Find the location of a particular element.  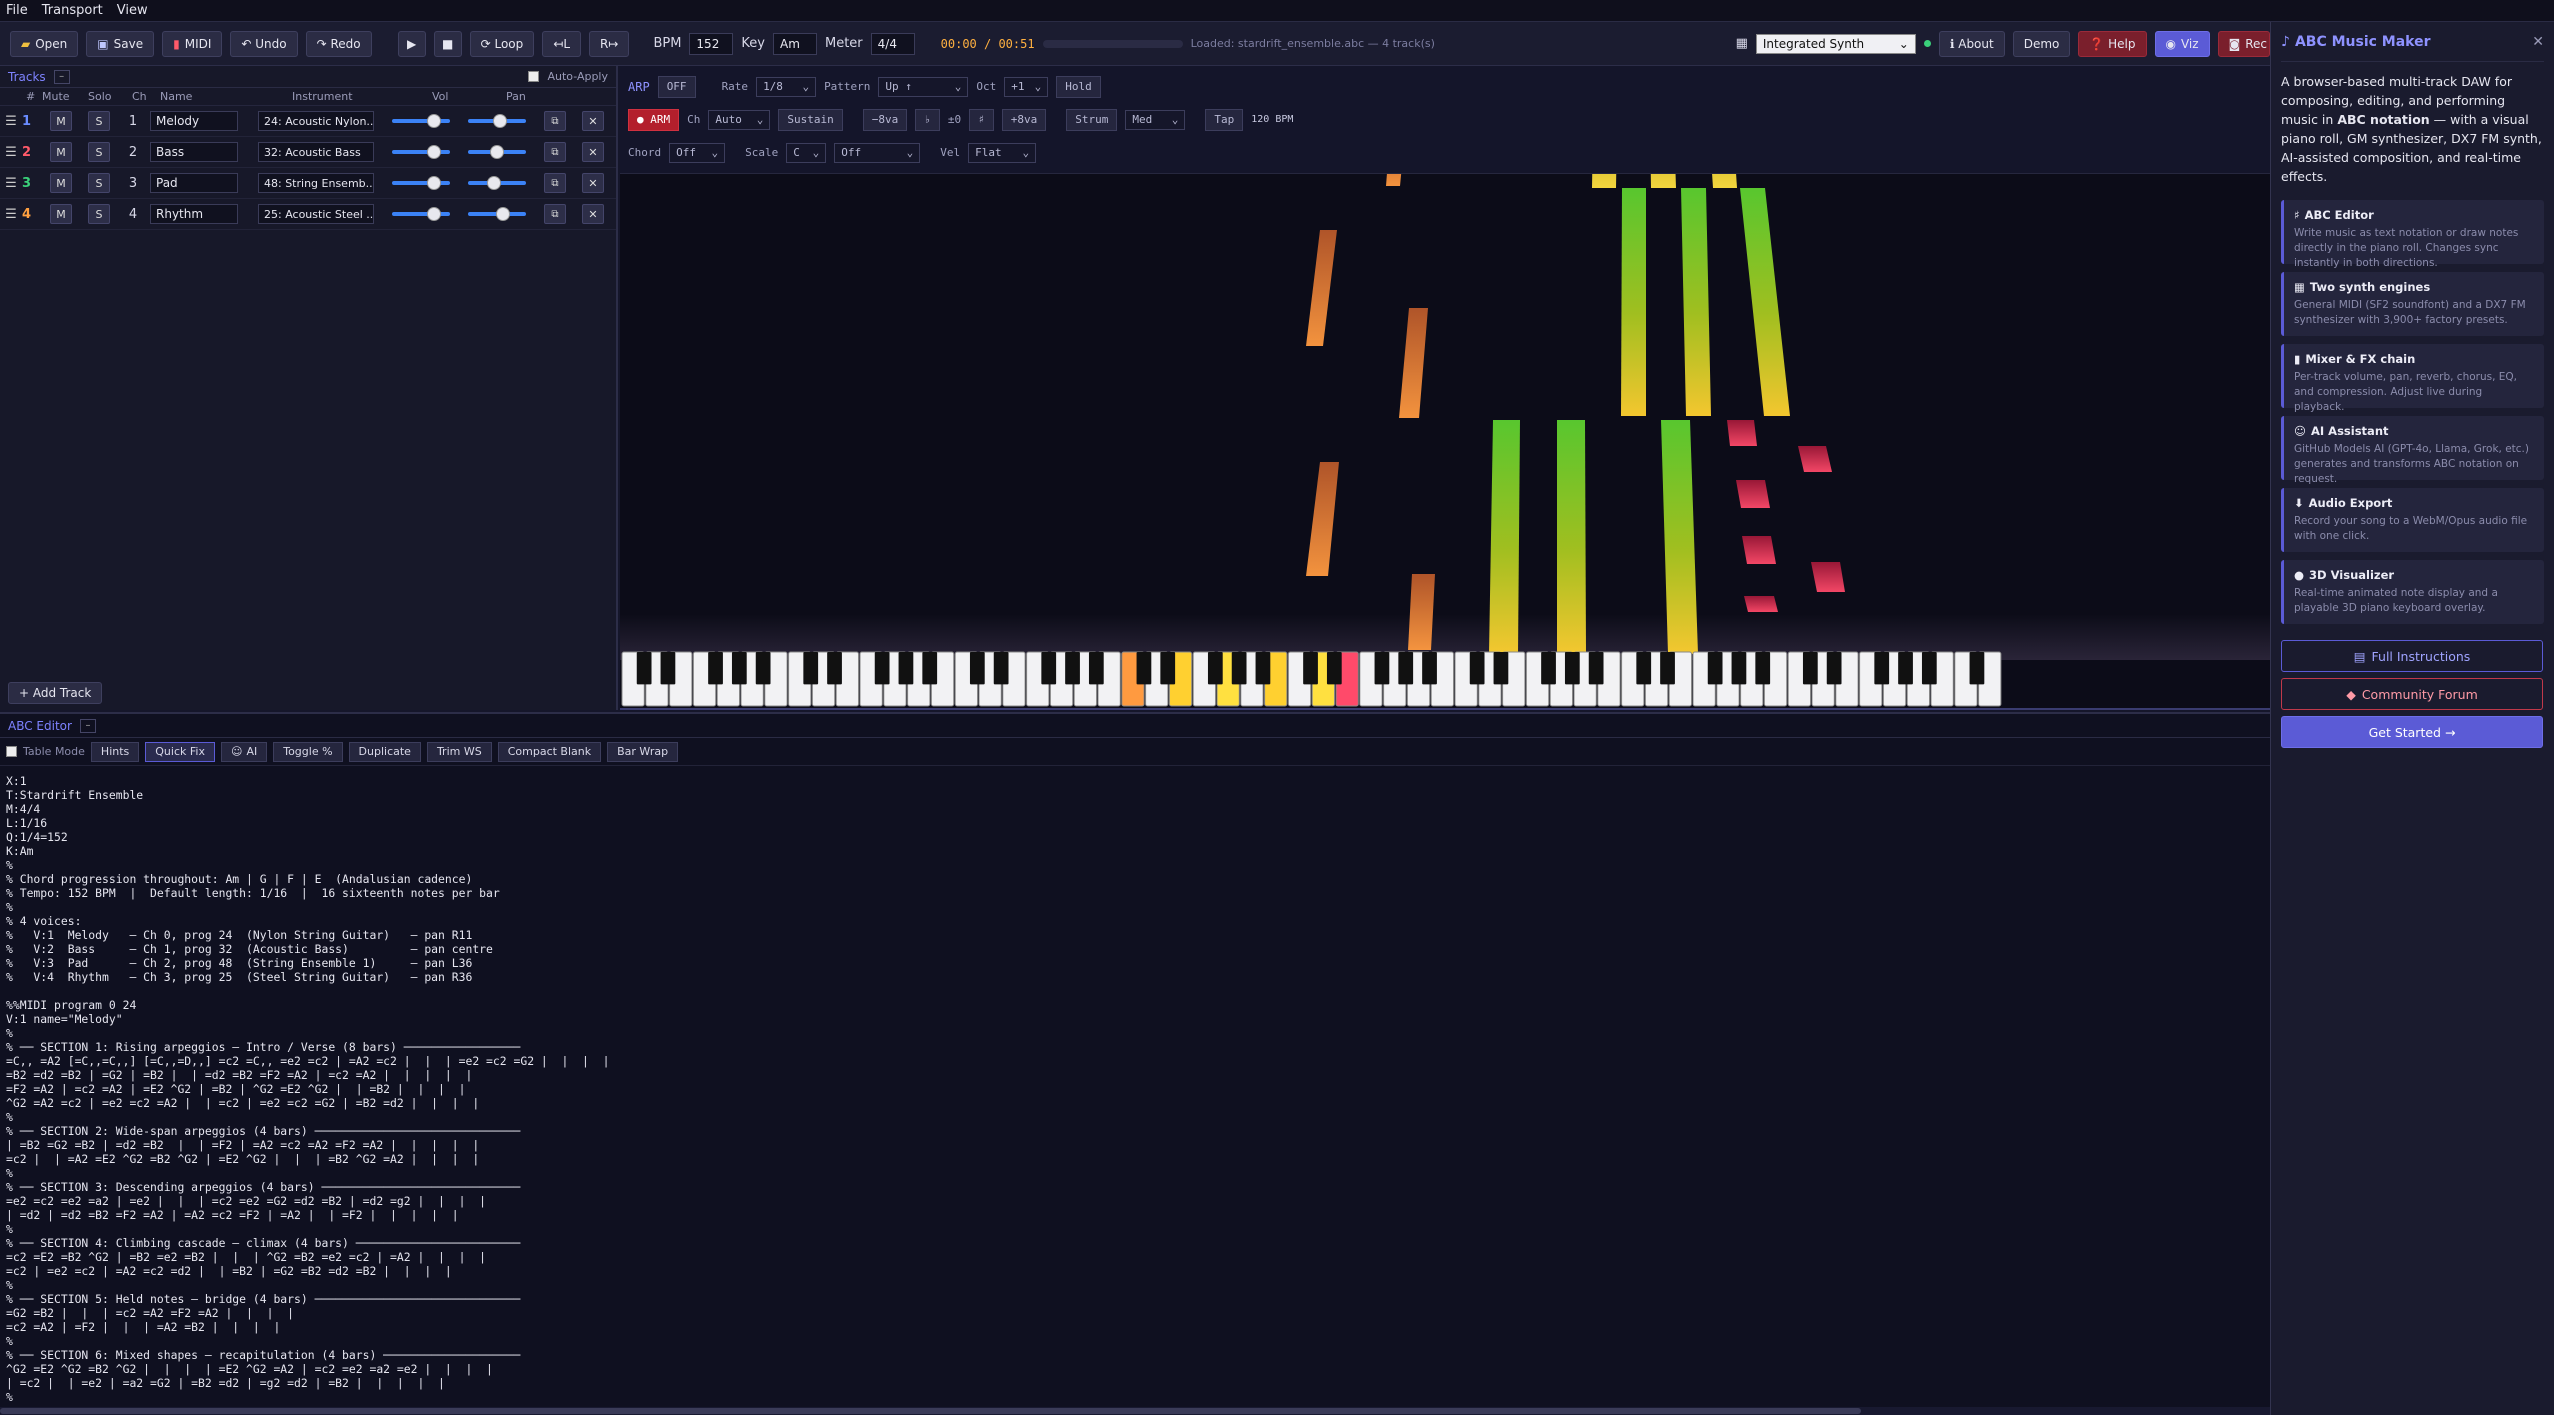

track-name-input: Rhythm is located at coordinates (194, 214).